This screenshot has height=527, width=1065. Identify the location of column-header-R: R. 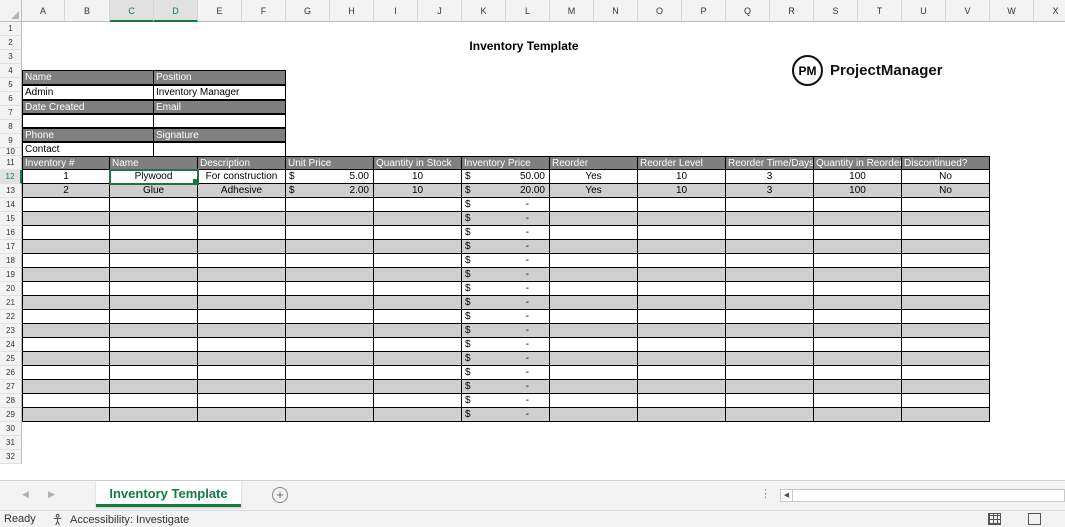
(792, 11).